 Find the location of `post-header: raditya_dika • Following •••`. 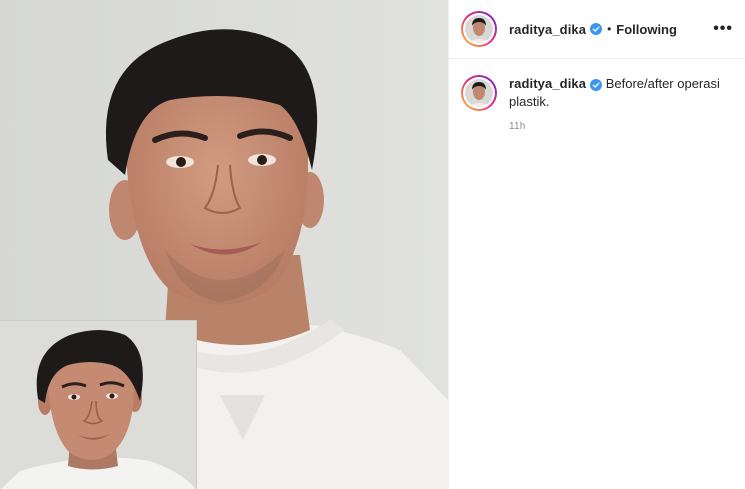

post-header: raditya_dika • Following ••• is located at coordinates (597, 29).